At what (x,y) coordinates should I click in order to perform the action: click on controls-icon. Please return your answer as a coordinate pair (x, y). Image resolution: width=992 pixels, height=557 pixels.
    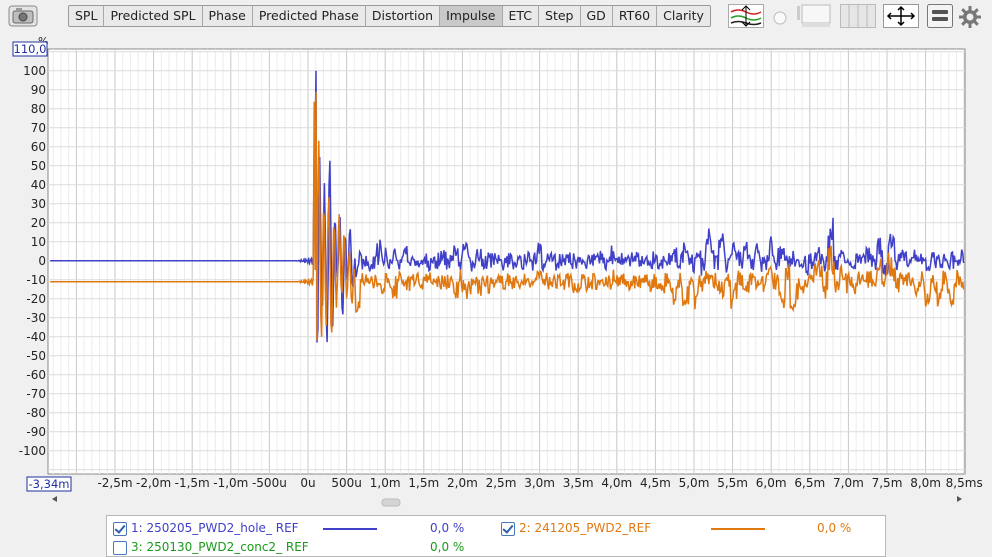
    Looking at the image, I should click on (940, 16).